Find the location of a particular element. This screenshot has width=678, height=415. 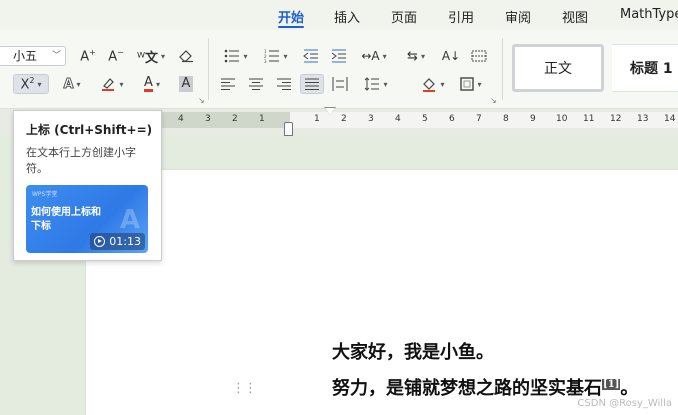

paragraph-drag-handle-icon: ⋮⋮ is located at coordinates (244, 388).